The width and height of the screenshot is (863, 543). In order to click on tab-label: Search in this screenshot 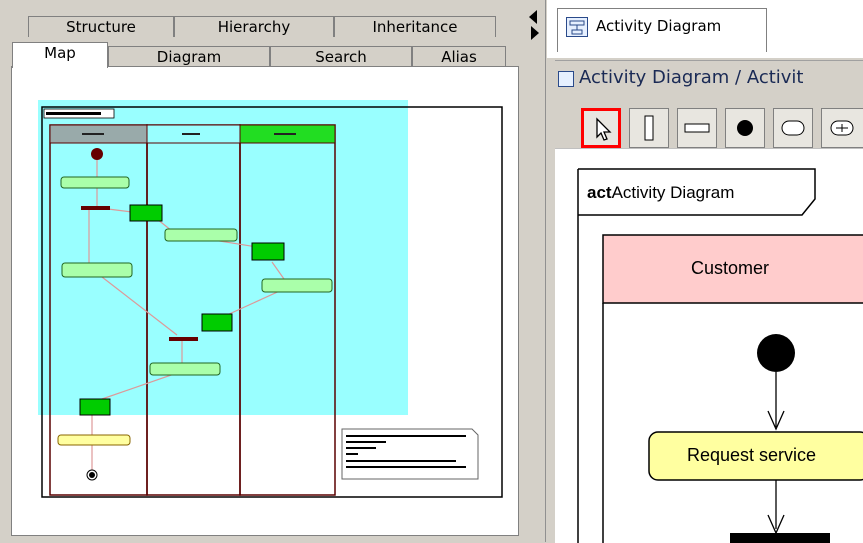, I will do `click(341, 57)`.